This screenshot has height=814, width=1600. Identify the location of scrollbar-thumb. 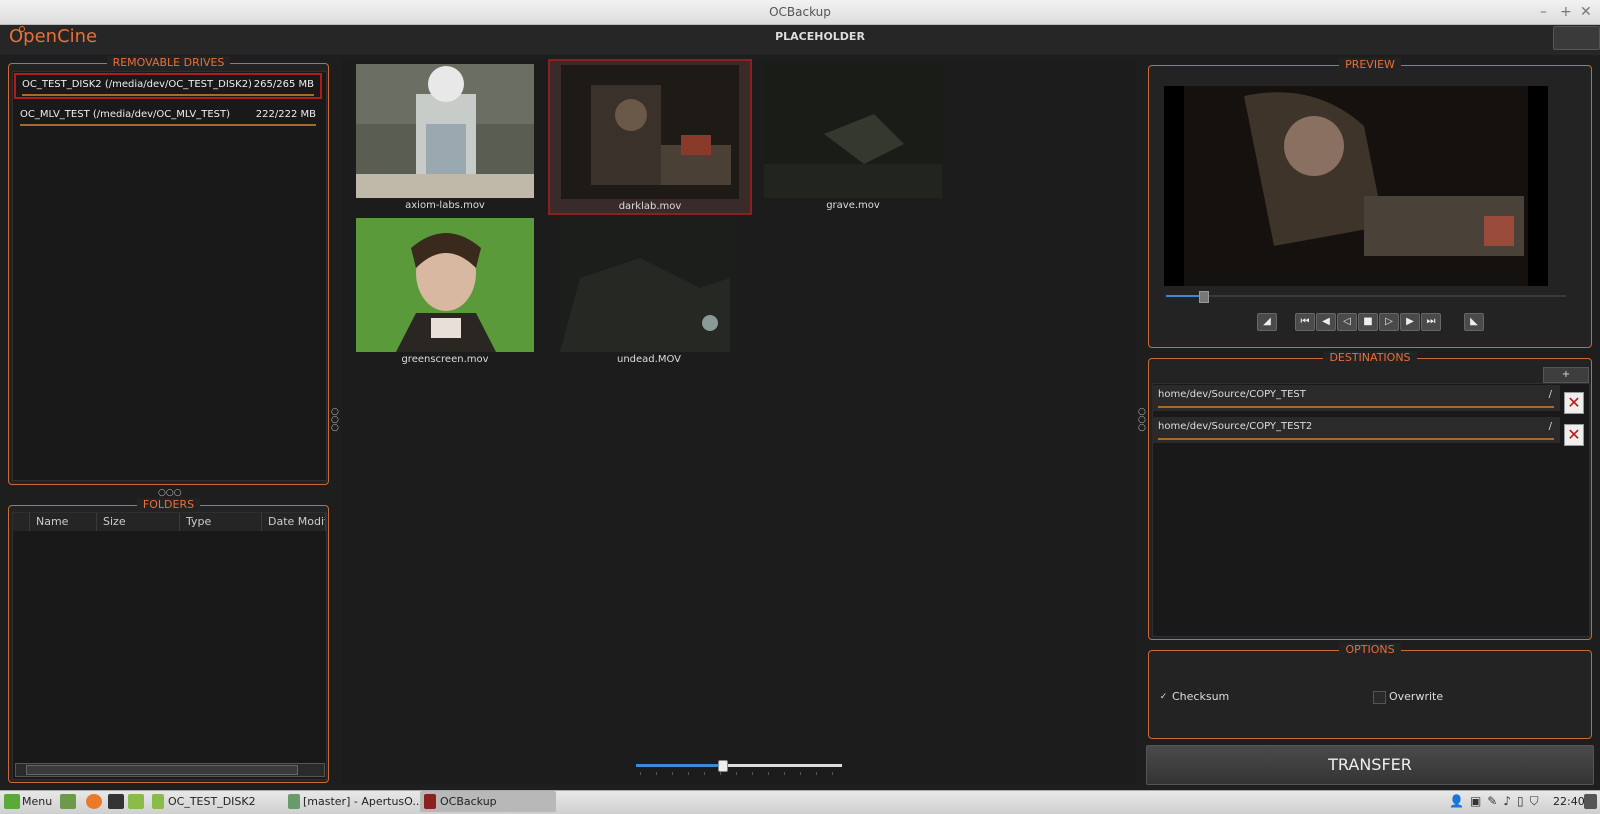
(162, 770).